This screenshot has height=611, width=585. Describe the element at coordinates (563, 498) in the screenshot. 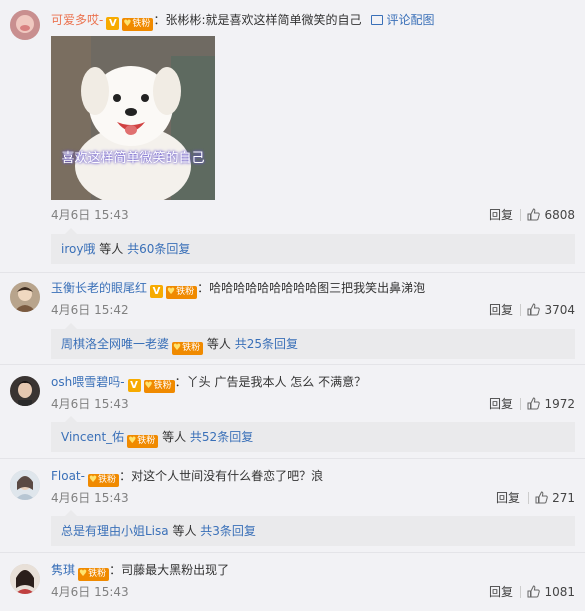

I see `like-count: 271` at that location.